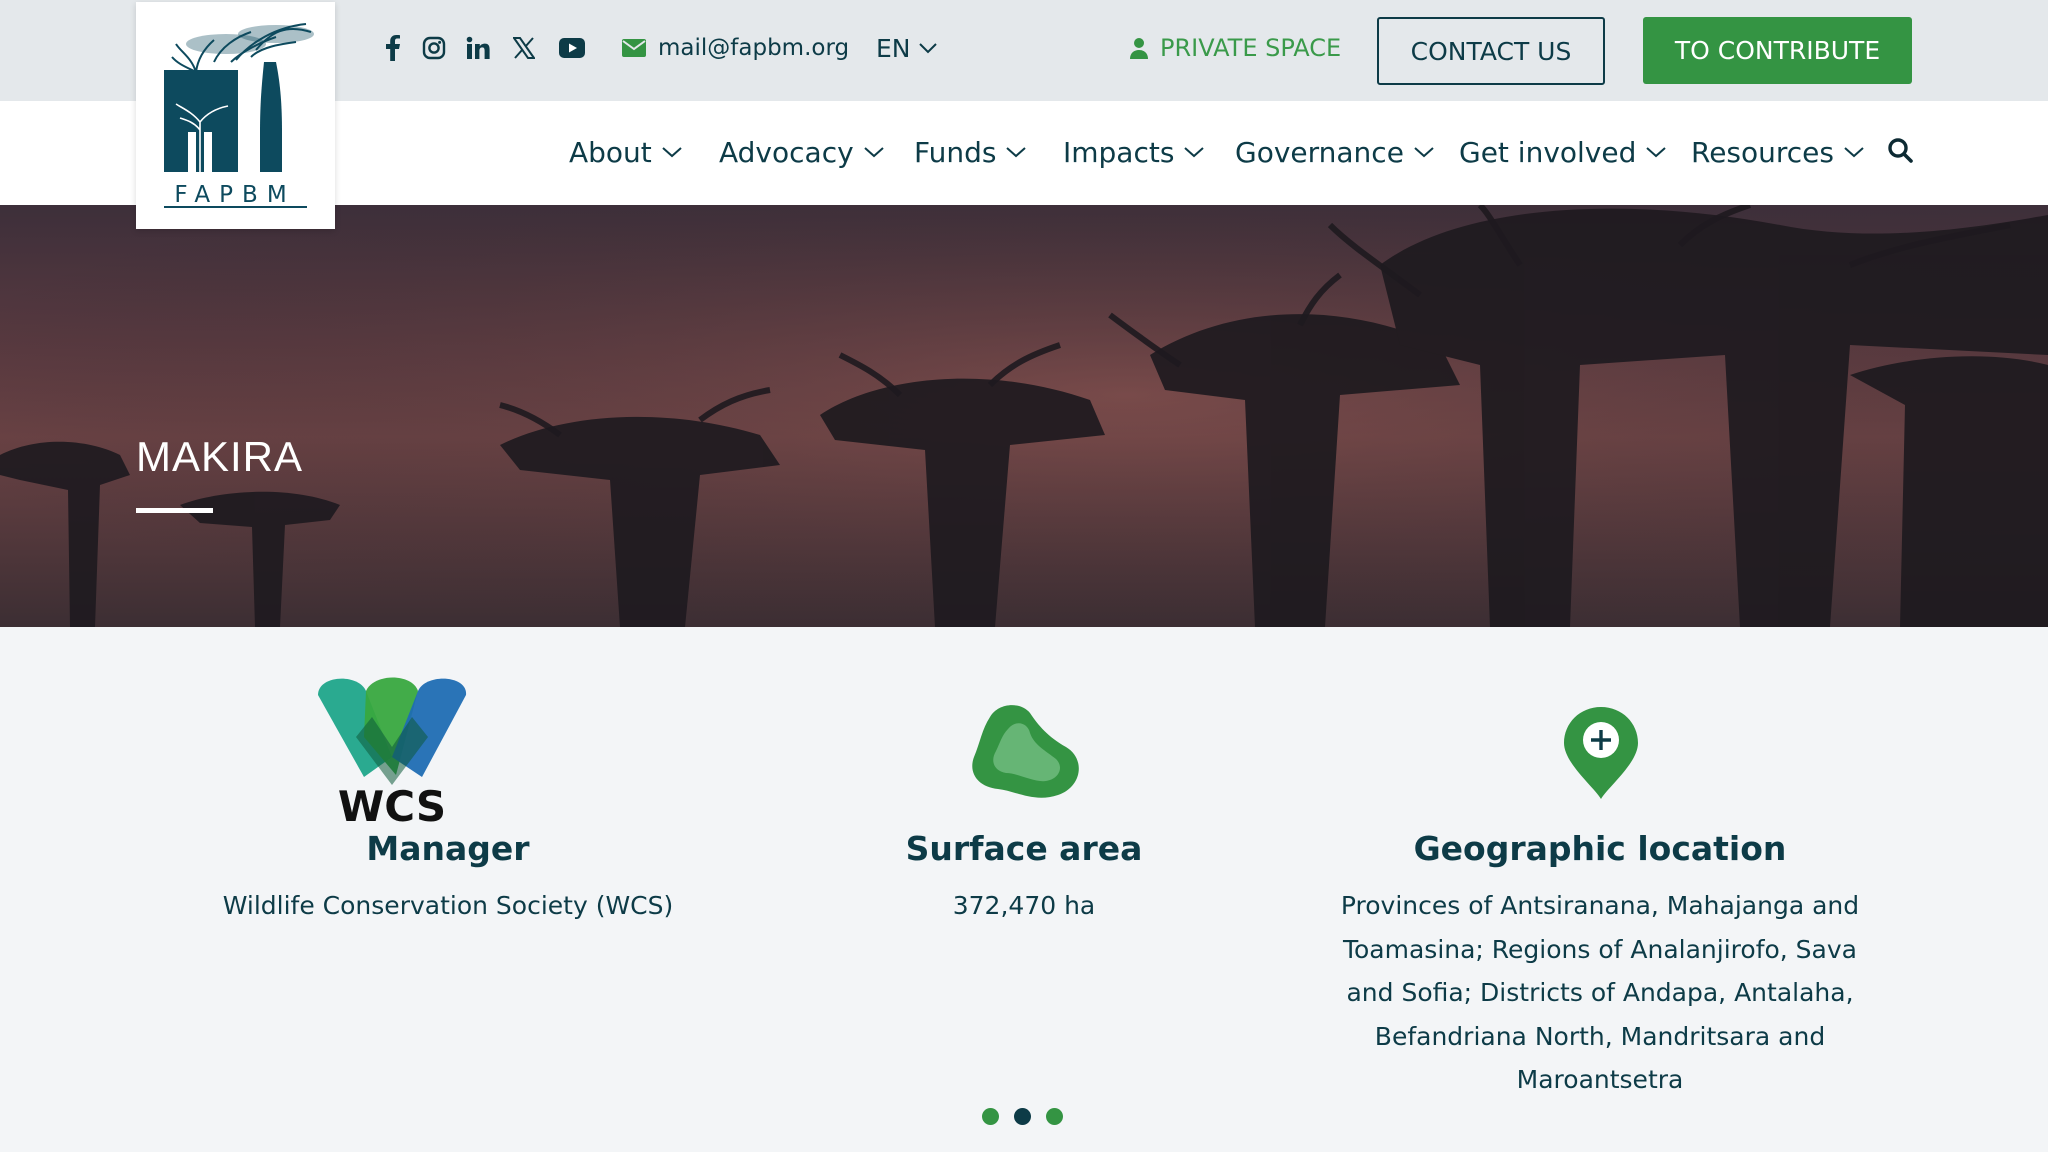 The width and height of the screenshot is (2048, 1152). Describe the element at coordinates (220, 456) in the screenshot. I see `page-title: MAKIRA` at that location.